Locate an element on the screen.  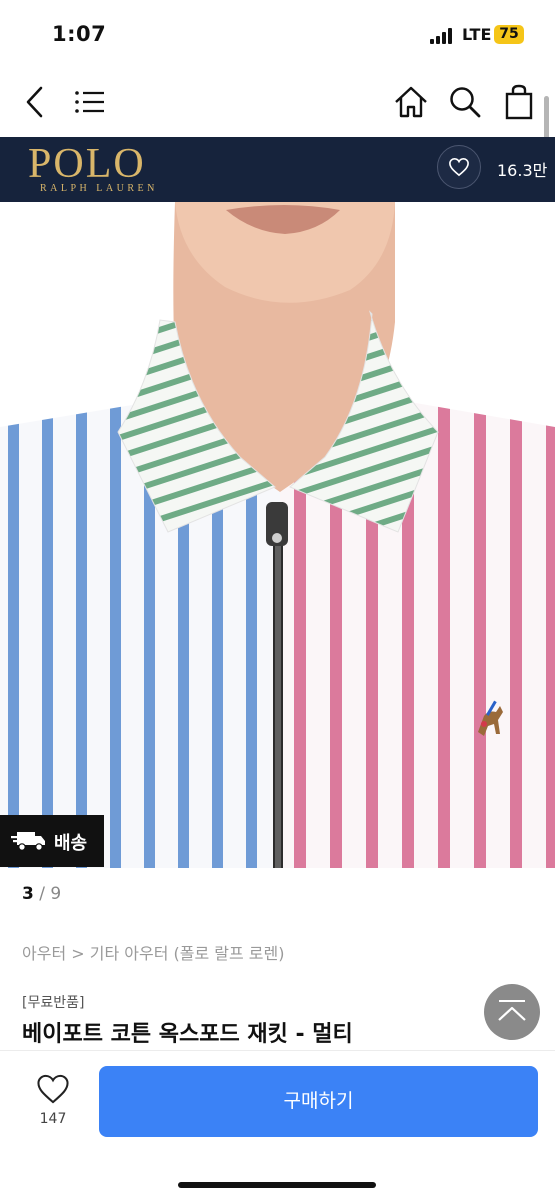
delivery-badge: 배송 is located at coordinates (52, 841).